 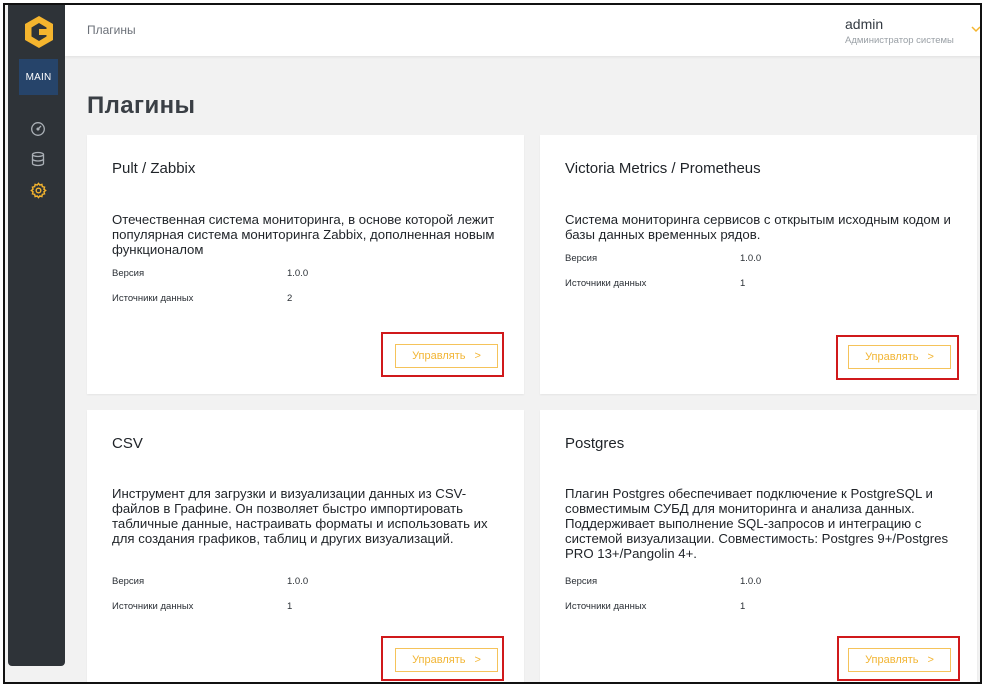 I want to click on page-title: Плагины, so click(x=141, y=105).